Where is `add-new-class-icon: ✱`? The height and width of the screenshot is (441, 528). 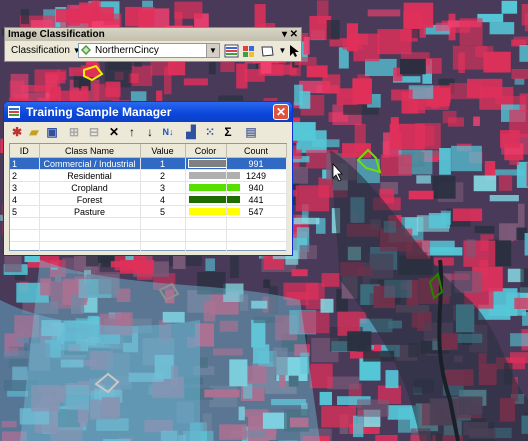
add-new-class-icon: ✱ is located at coordinates (17, 132).